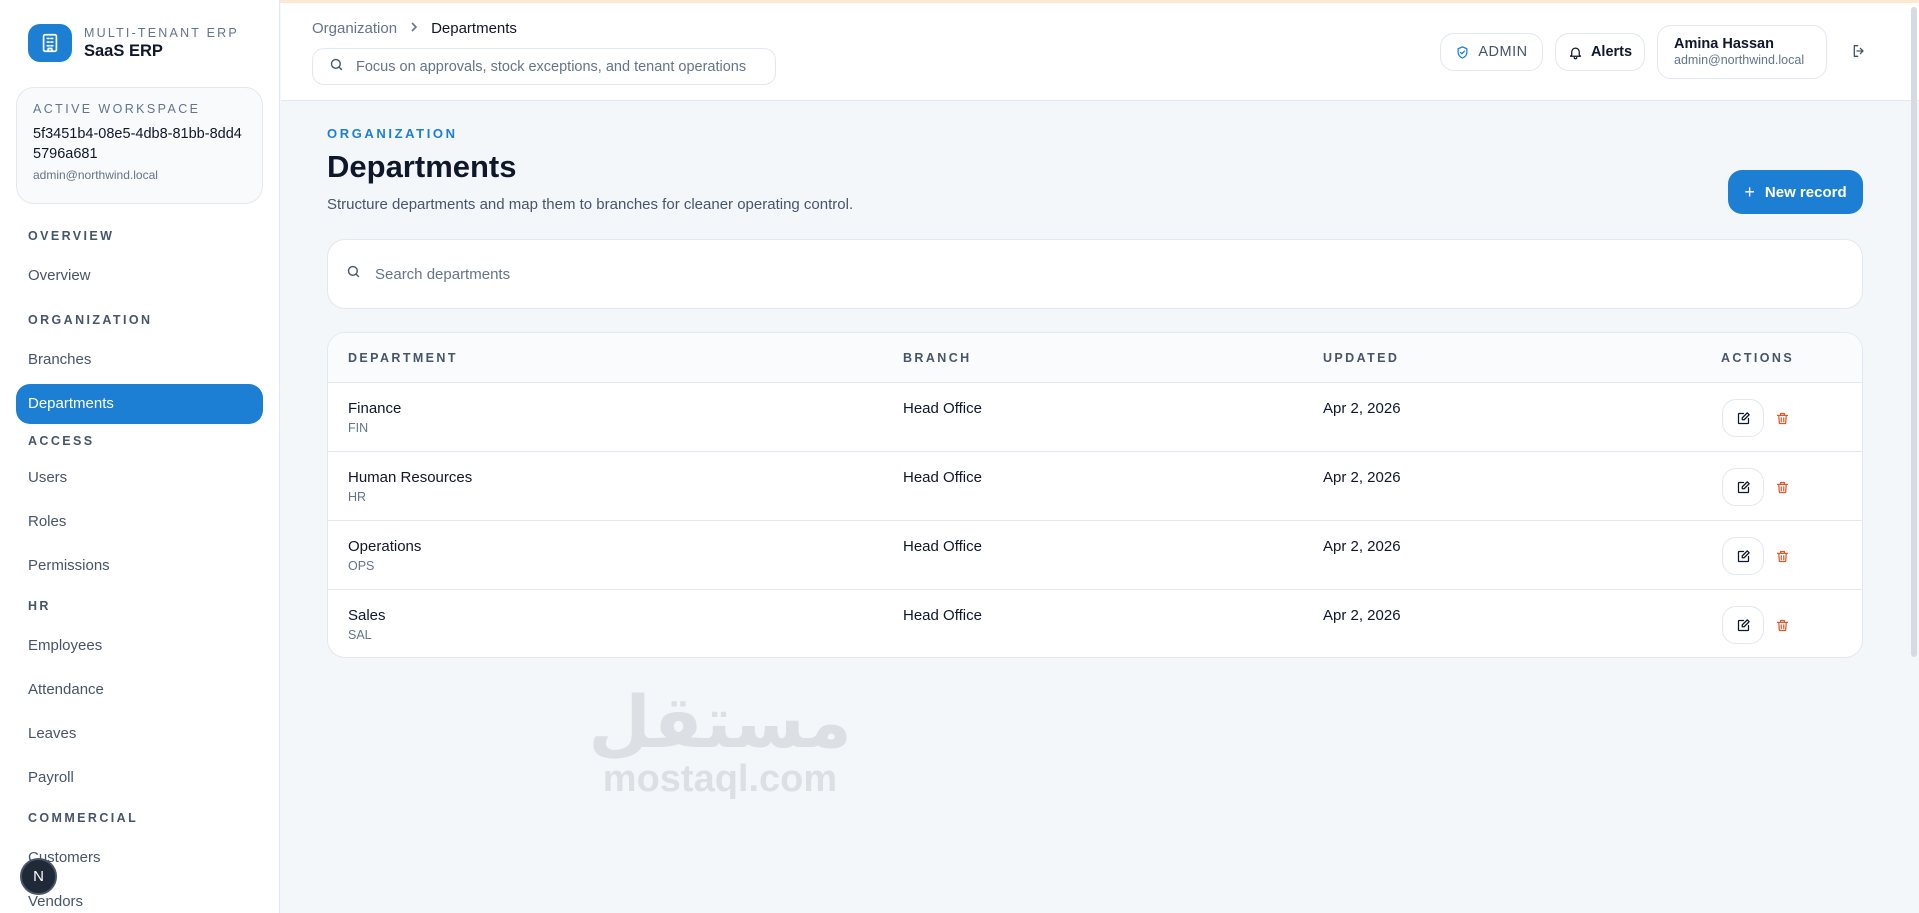 This screenshot has height=913, width=1919. What do you see at coordinates (1749, 191) in the screenshot?
I see `plus-icon: +` at bounding box center [1749, 191].